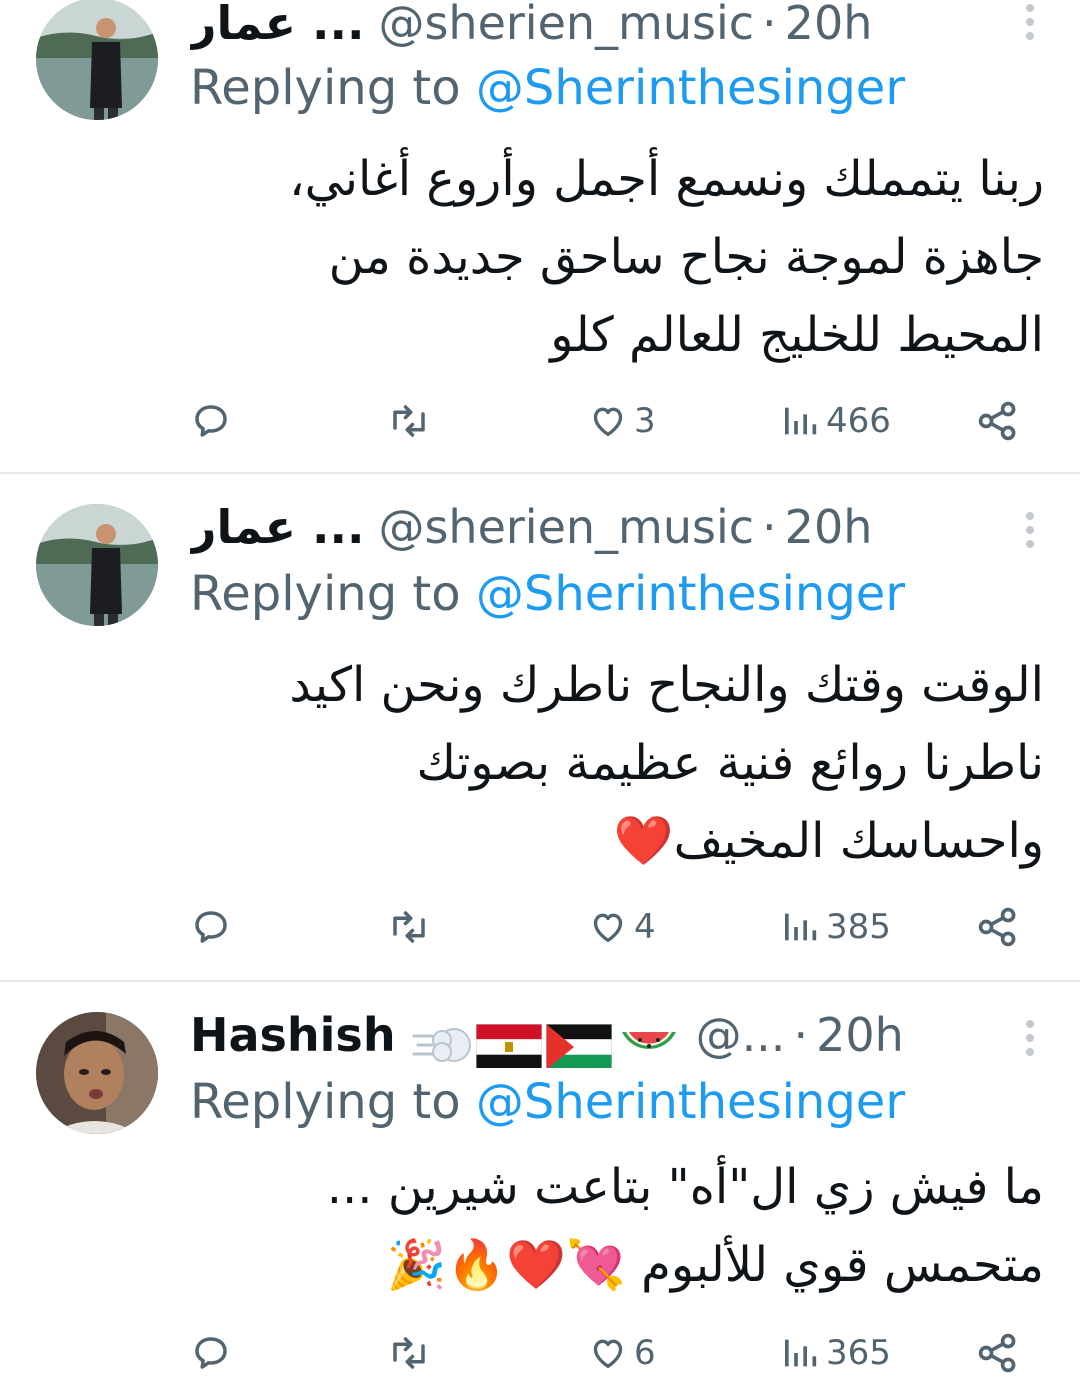  I want to click on like-button: 3, so click(622, 421).